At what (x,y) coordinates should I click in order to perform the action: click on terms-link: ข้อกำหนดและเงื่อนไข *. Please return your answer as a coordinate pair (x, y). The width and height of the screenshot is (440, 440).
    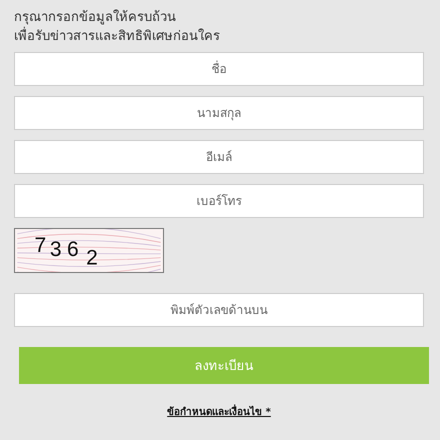
    Looking at the image, I should click on (219, 411).